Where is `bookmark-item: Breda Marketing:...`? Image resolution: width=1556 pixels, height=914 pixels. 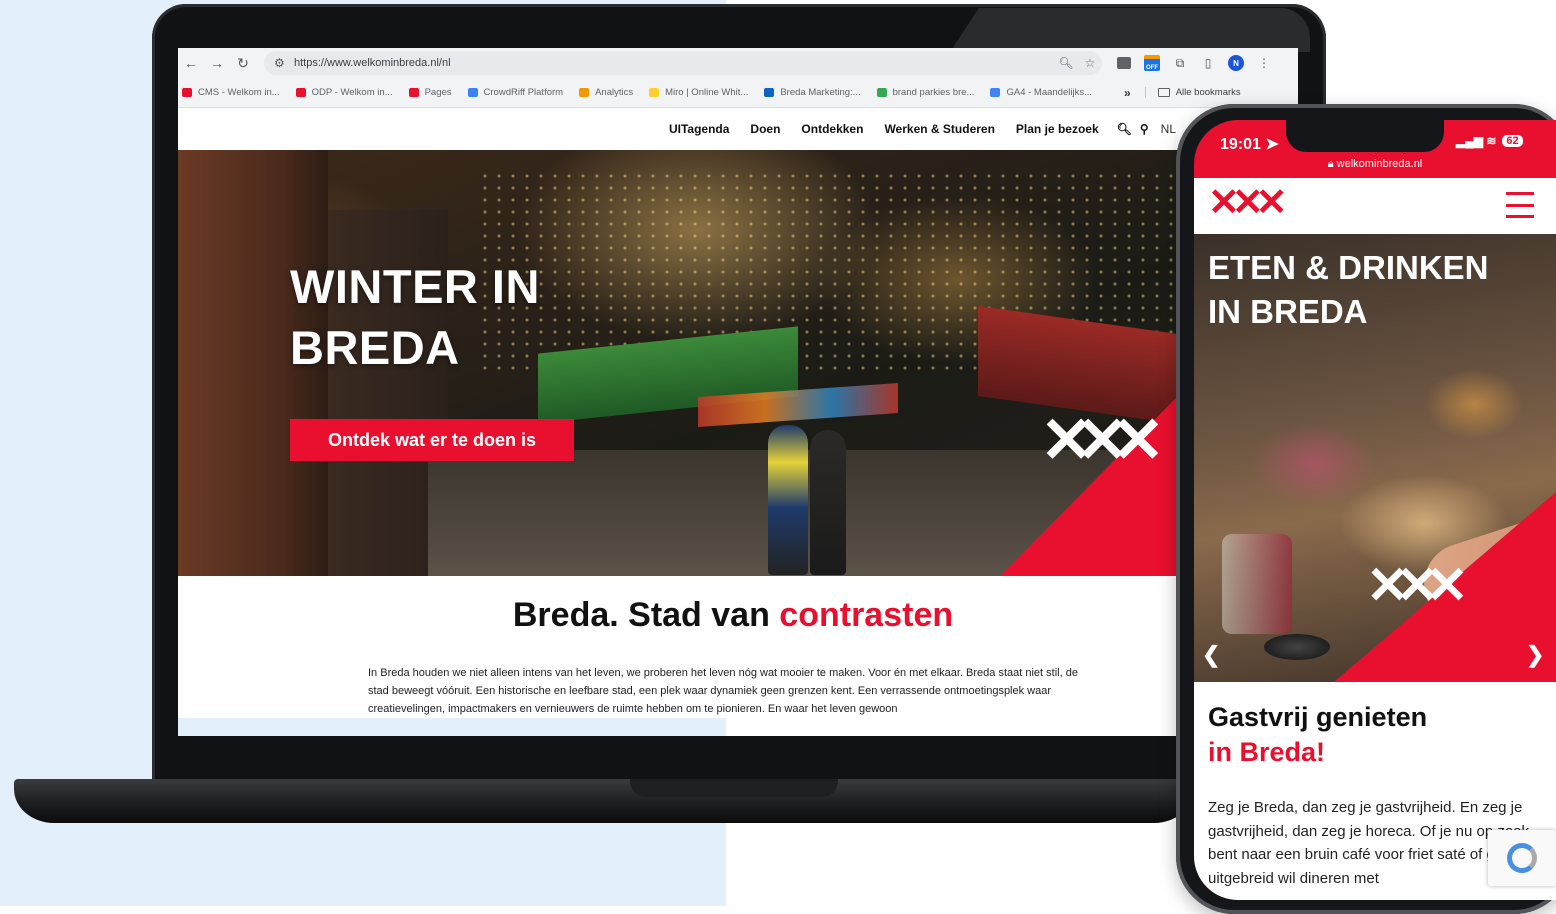 bookmark-item: Breda Marketing:... is located at coordinates (812, 92).